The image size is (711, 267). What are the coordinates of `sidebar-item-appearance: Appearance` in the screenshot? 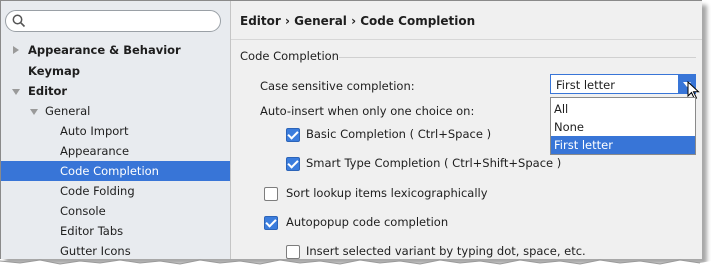 It's located at (115, 151).